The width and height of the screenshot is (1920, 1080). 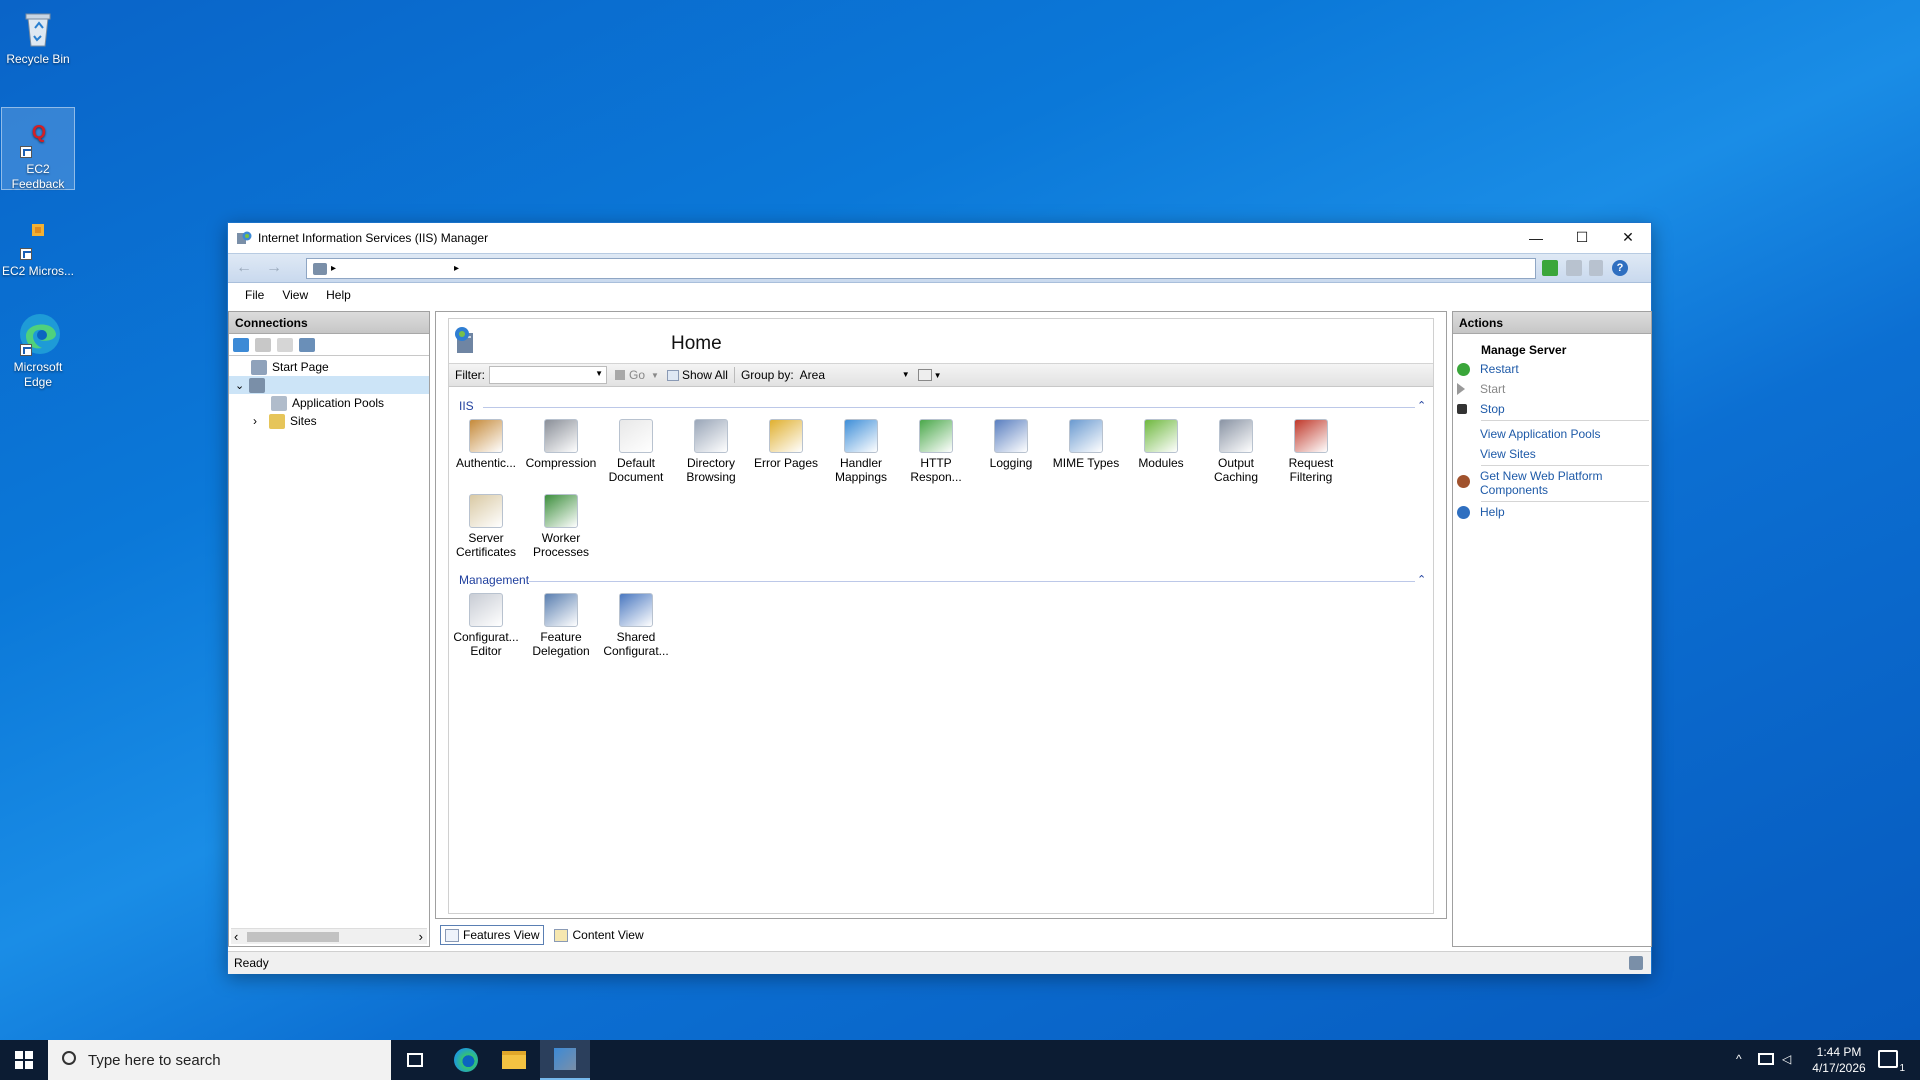 I want to click on taskbar-search-box: Type here to search, so click(x=219, y=1060).